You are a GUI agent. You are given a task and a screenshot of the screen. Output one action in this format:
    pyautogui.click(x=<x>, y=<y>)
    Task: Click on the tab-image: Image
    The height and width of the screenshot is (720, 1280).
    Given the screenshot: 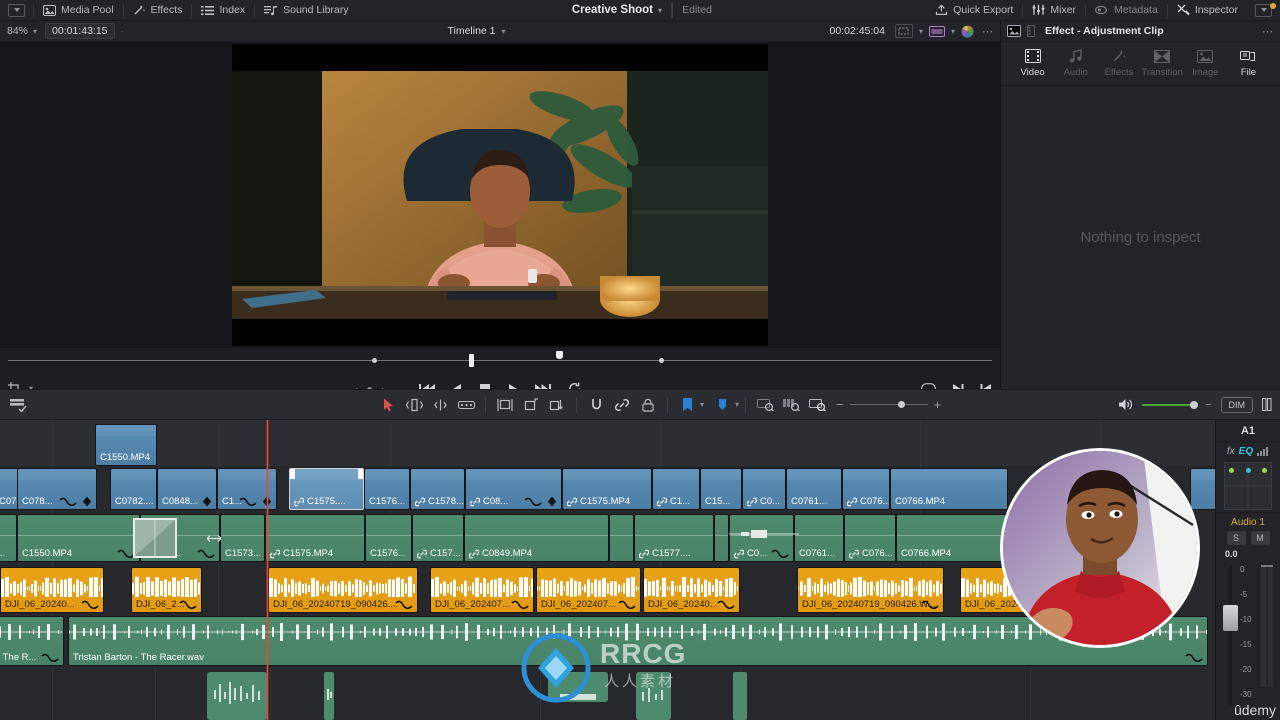 What is the action you would take?
    pyautogui.click(x=1205, y=63)
    